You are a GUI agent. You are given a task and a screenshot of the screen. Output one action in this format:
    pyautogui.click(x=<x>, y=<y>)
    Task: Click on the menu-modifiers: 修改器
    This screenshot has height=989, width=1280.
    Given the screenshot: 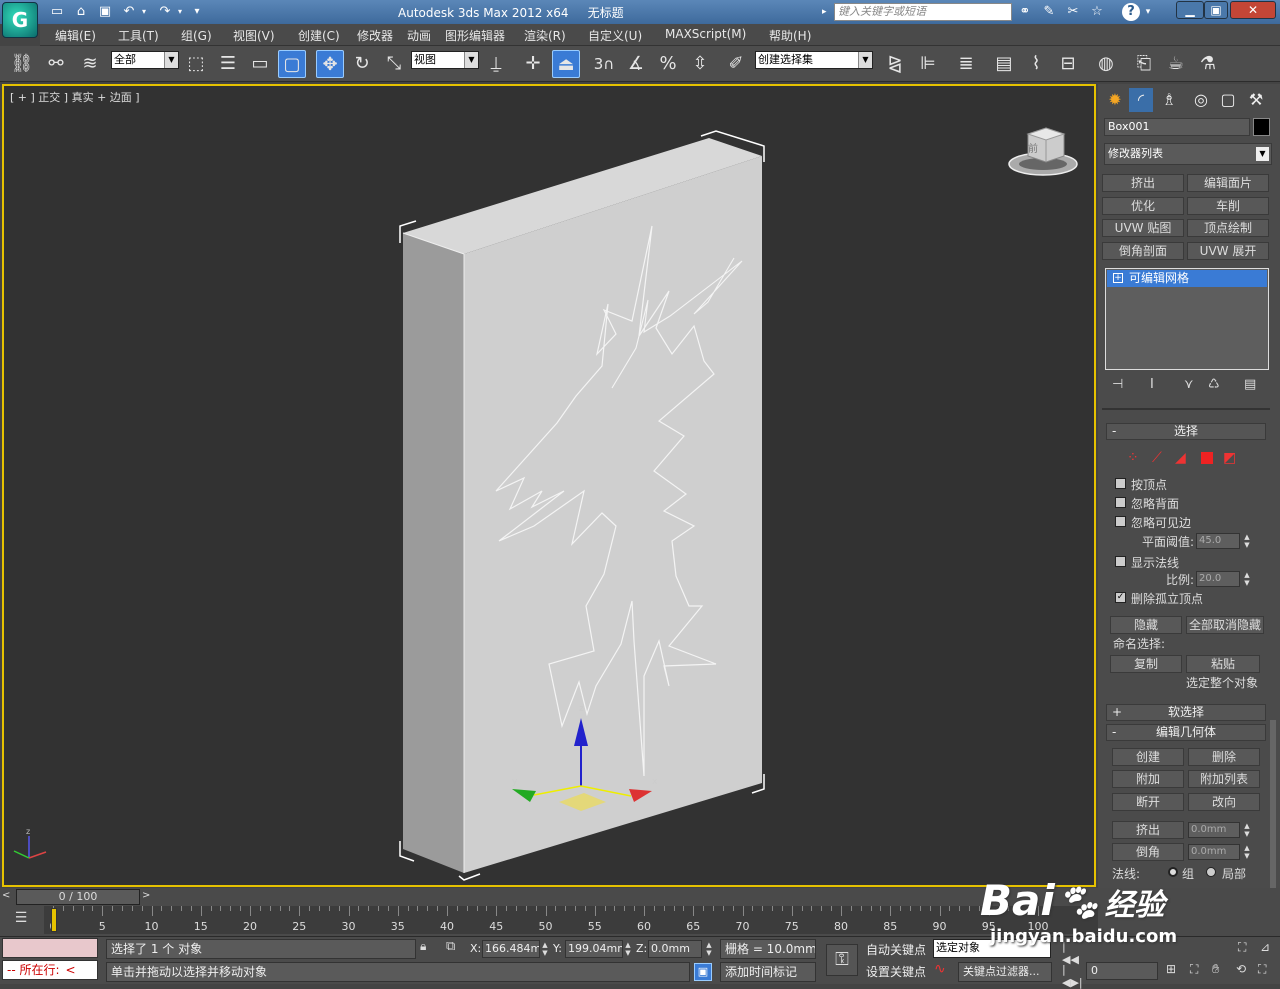 What is the action you would take?
    pyautogui.click(x=375, y=35)
    